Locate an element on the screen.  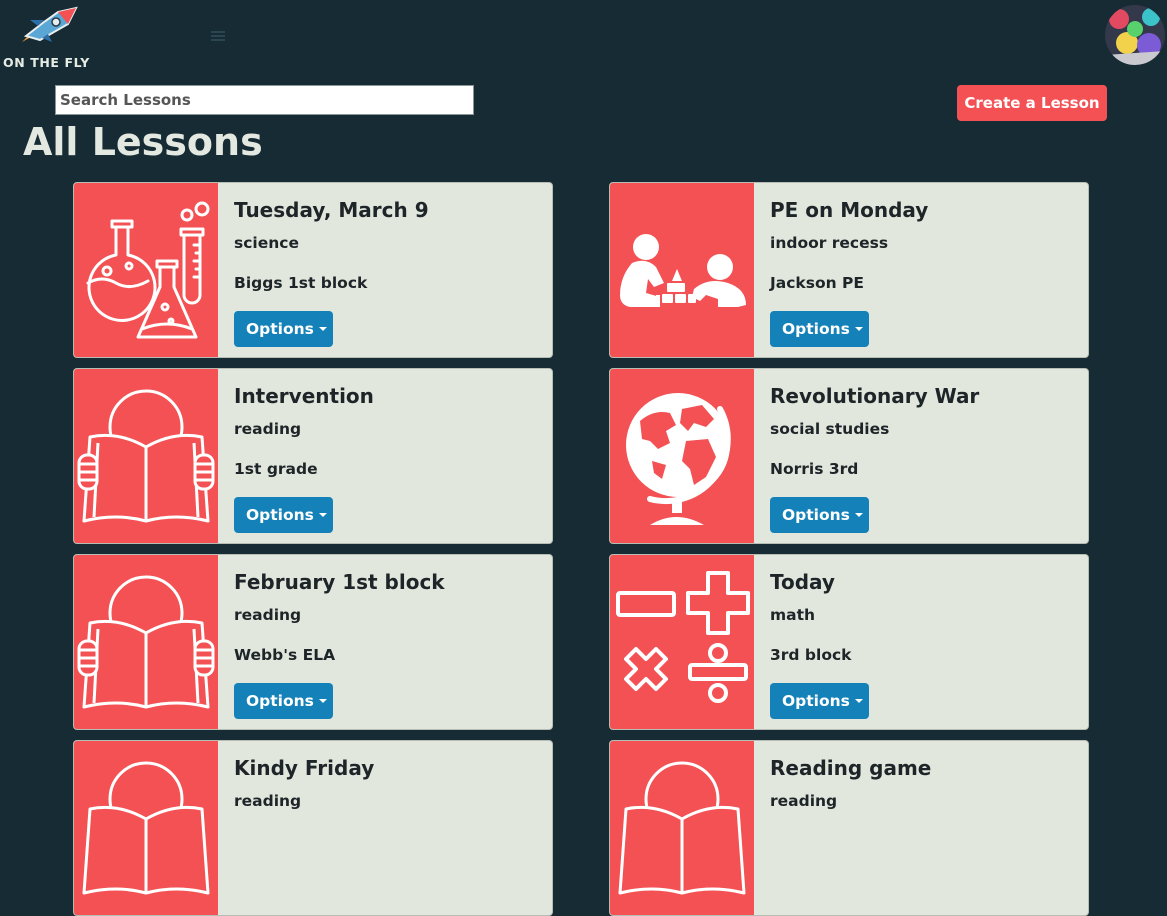
kids-playing-blocks-icon is located at coordinates (682, 270).